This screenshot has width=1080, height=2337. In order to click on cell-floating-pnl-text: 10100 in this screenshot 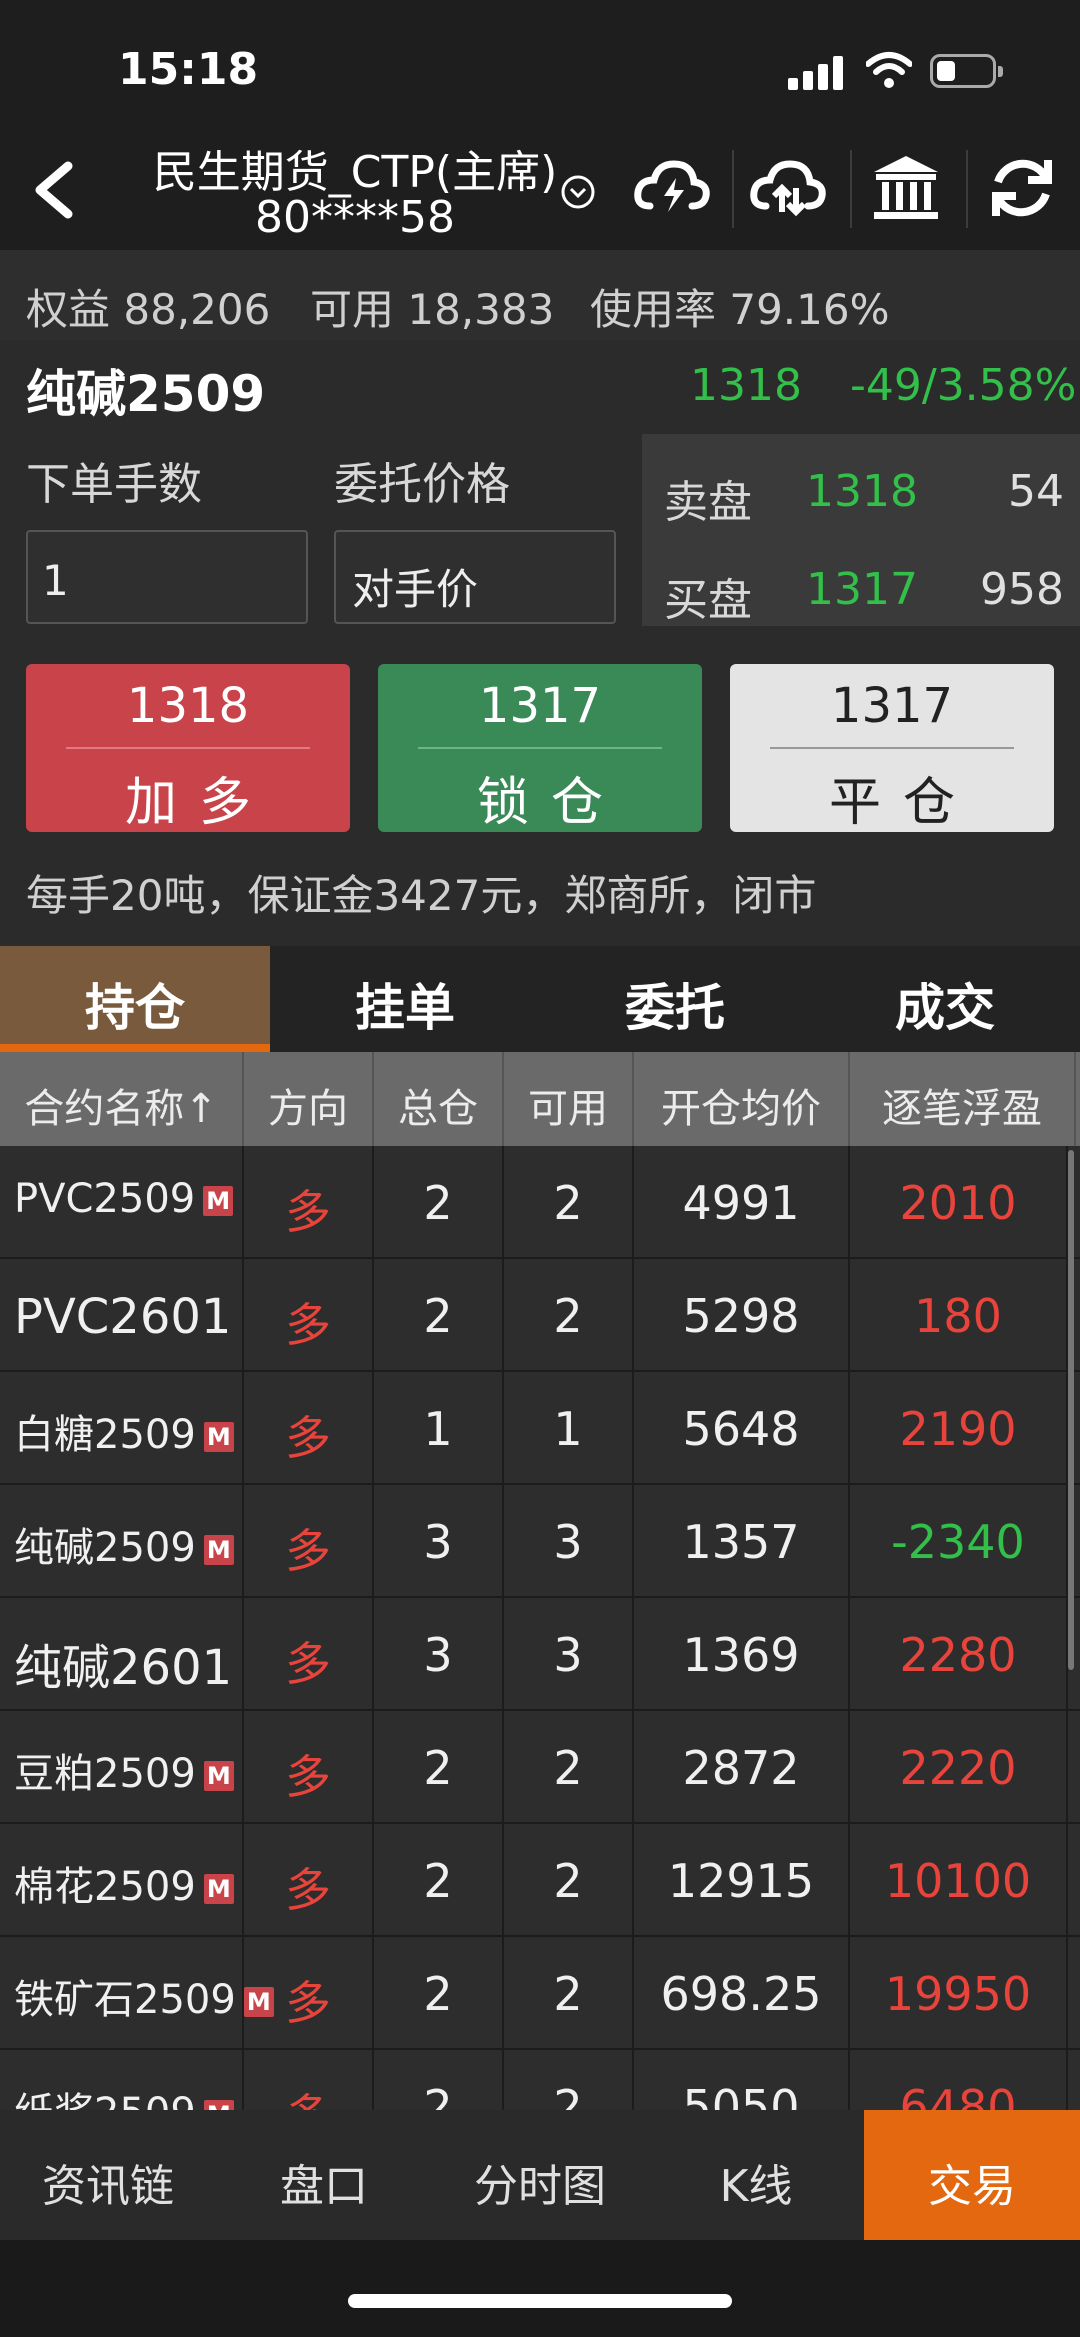, I will do `click(958, 1881)`.